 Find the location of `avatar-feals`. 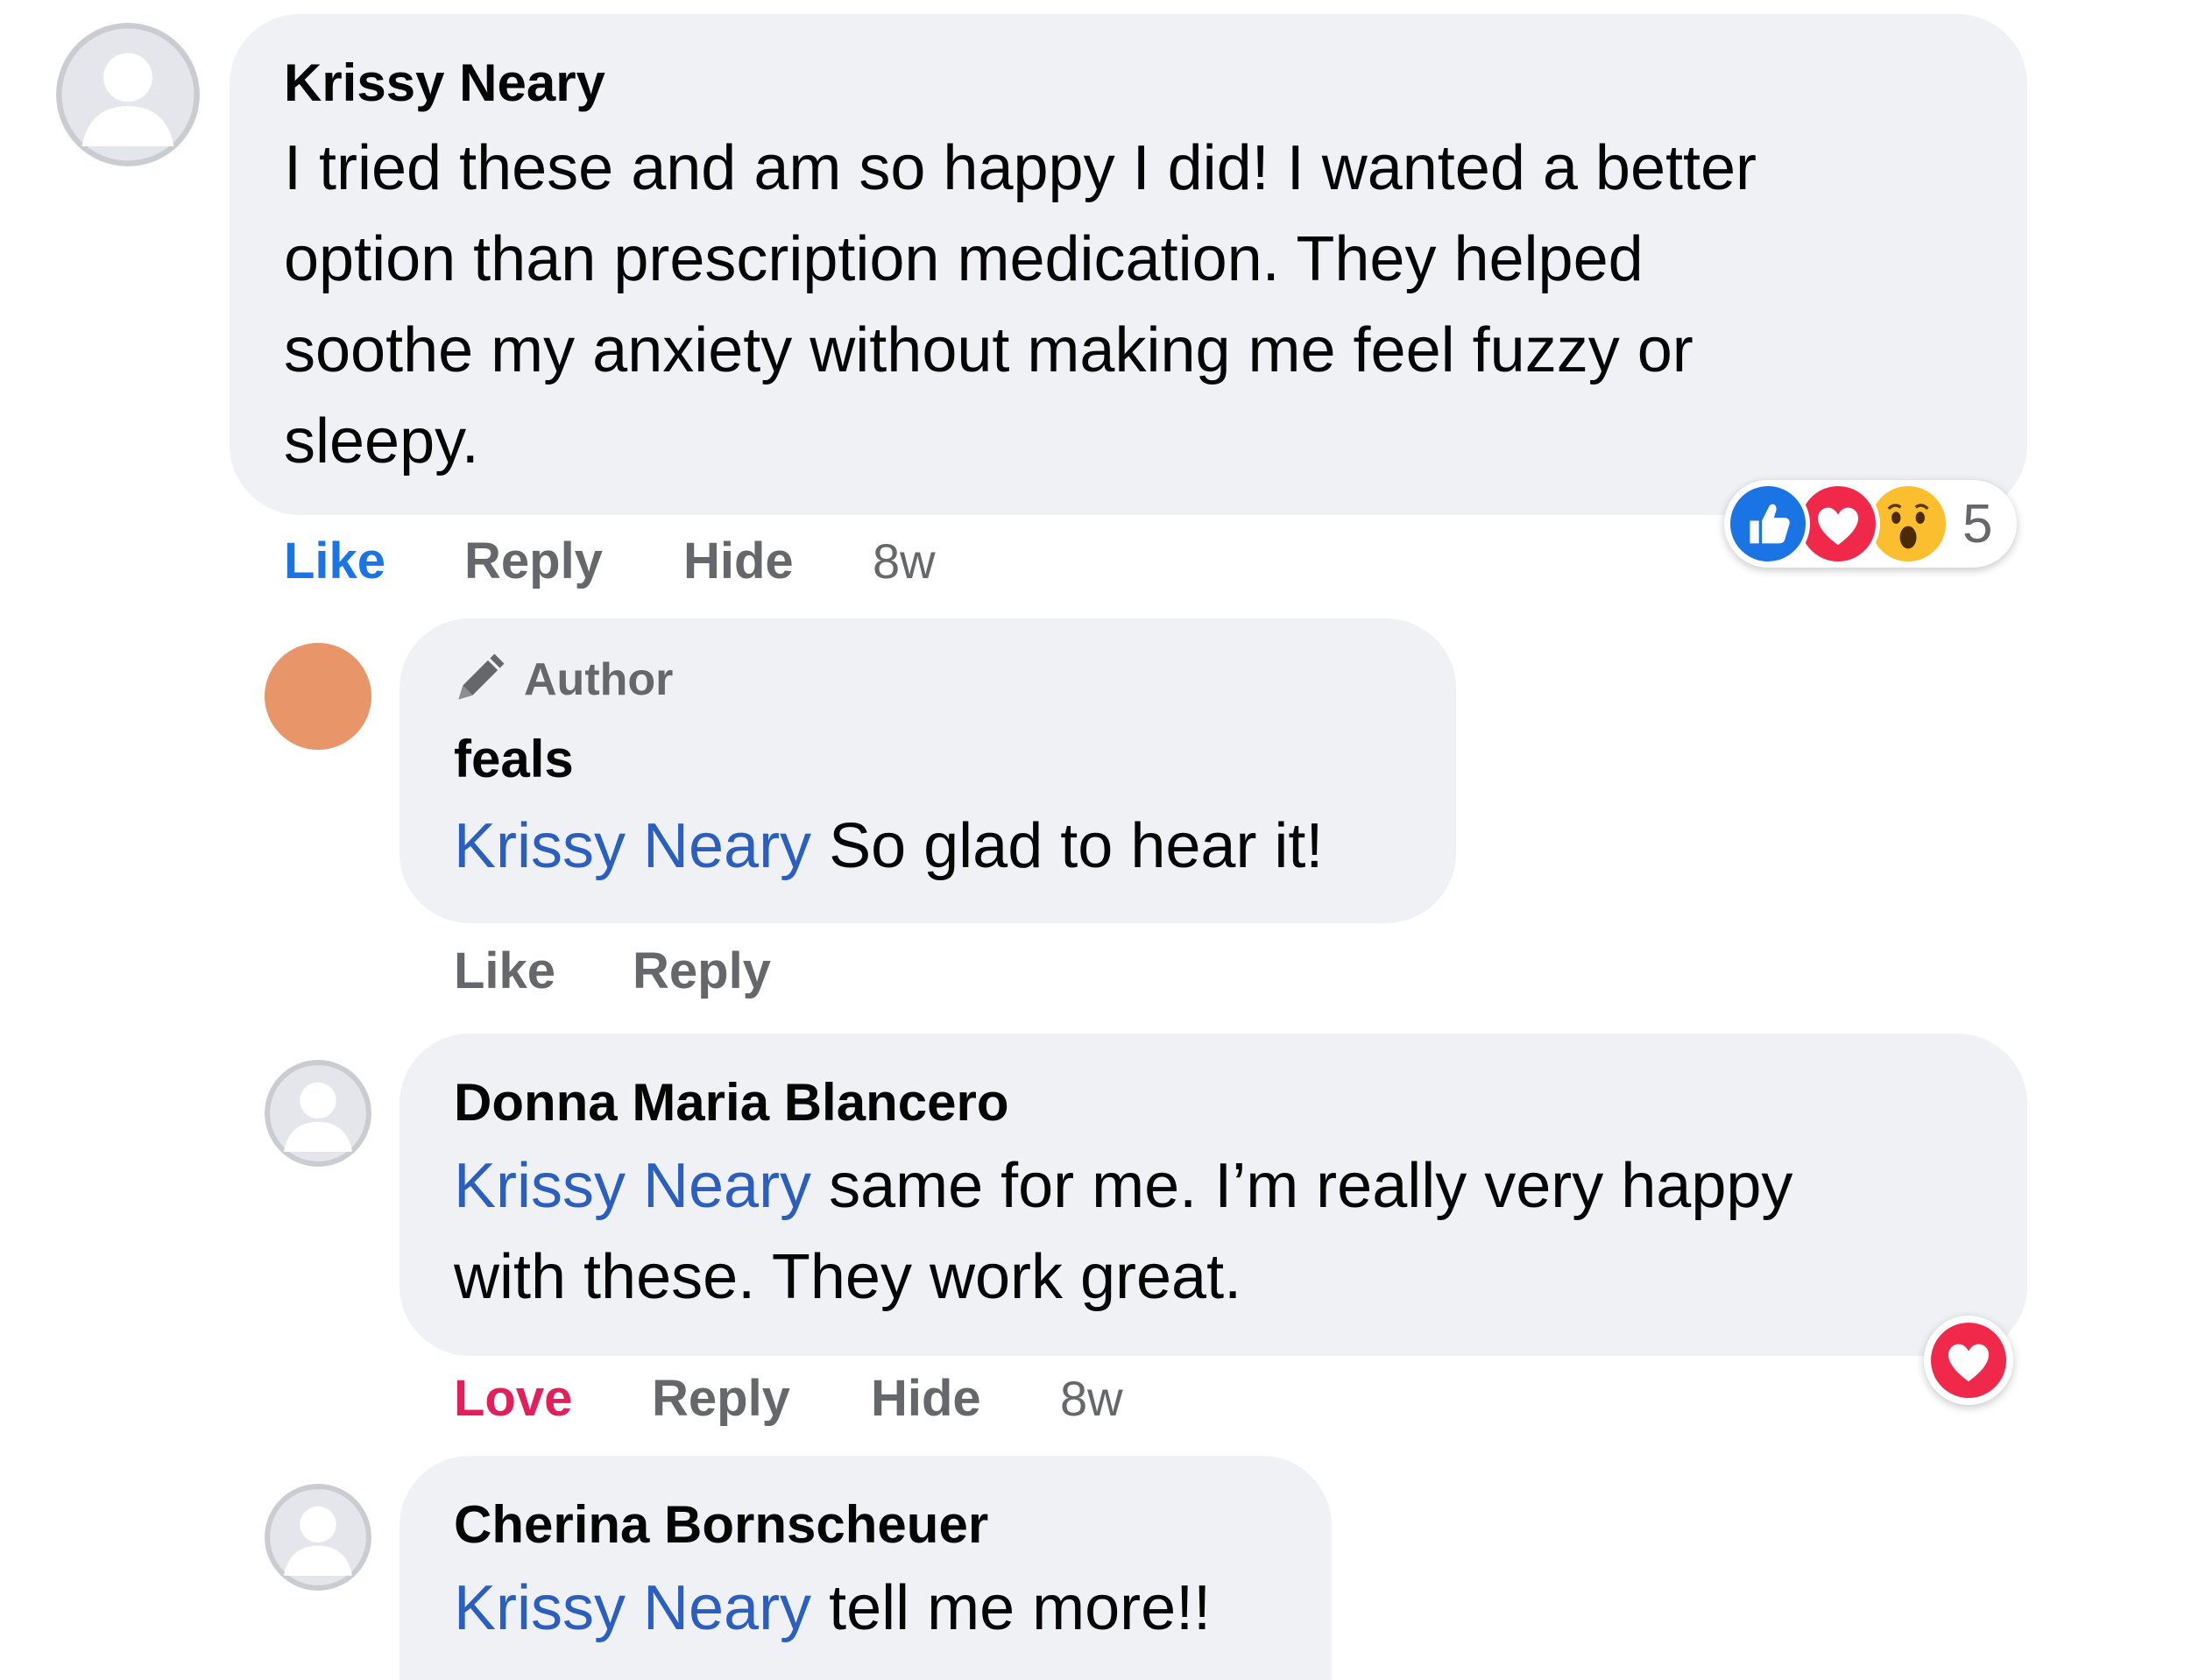

avatar-feals is located at coordinates (318, 696).